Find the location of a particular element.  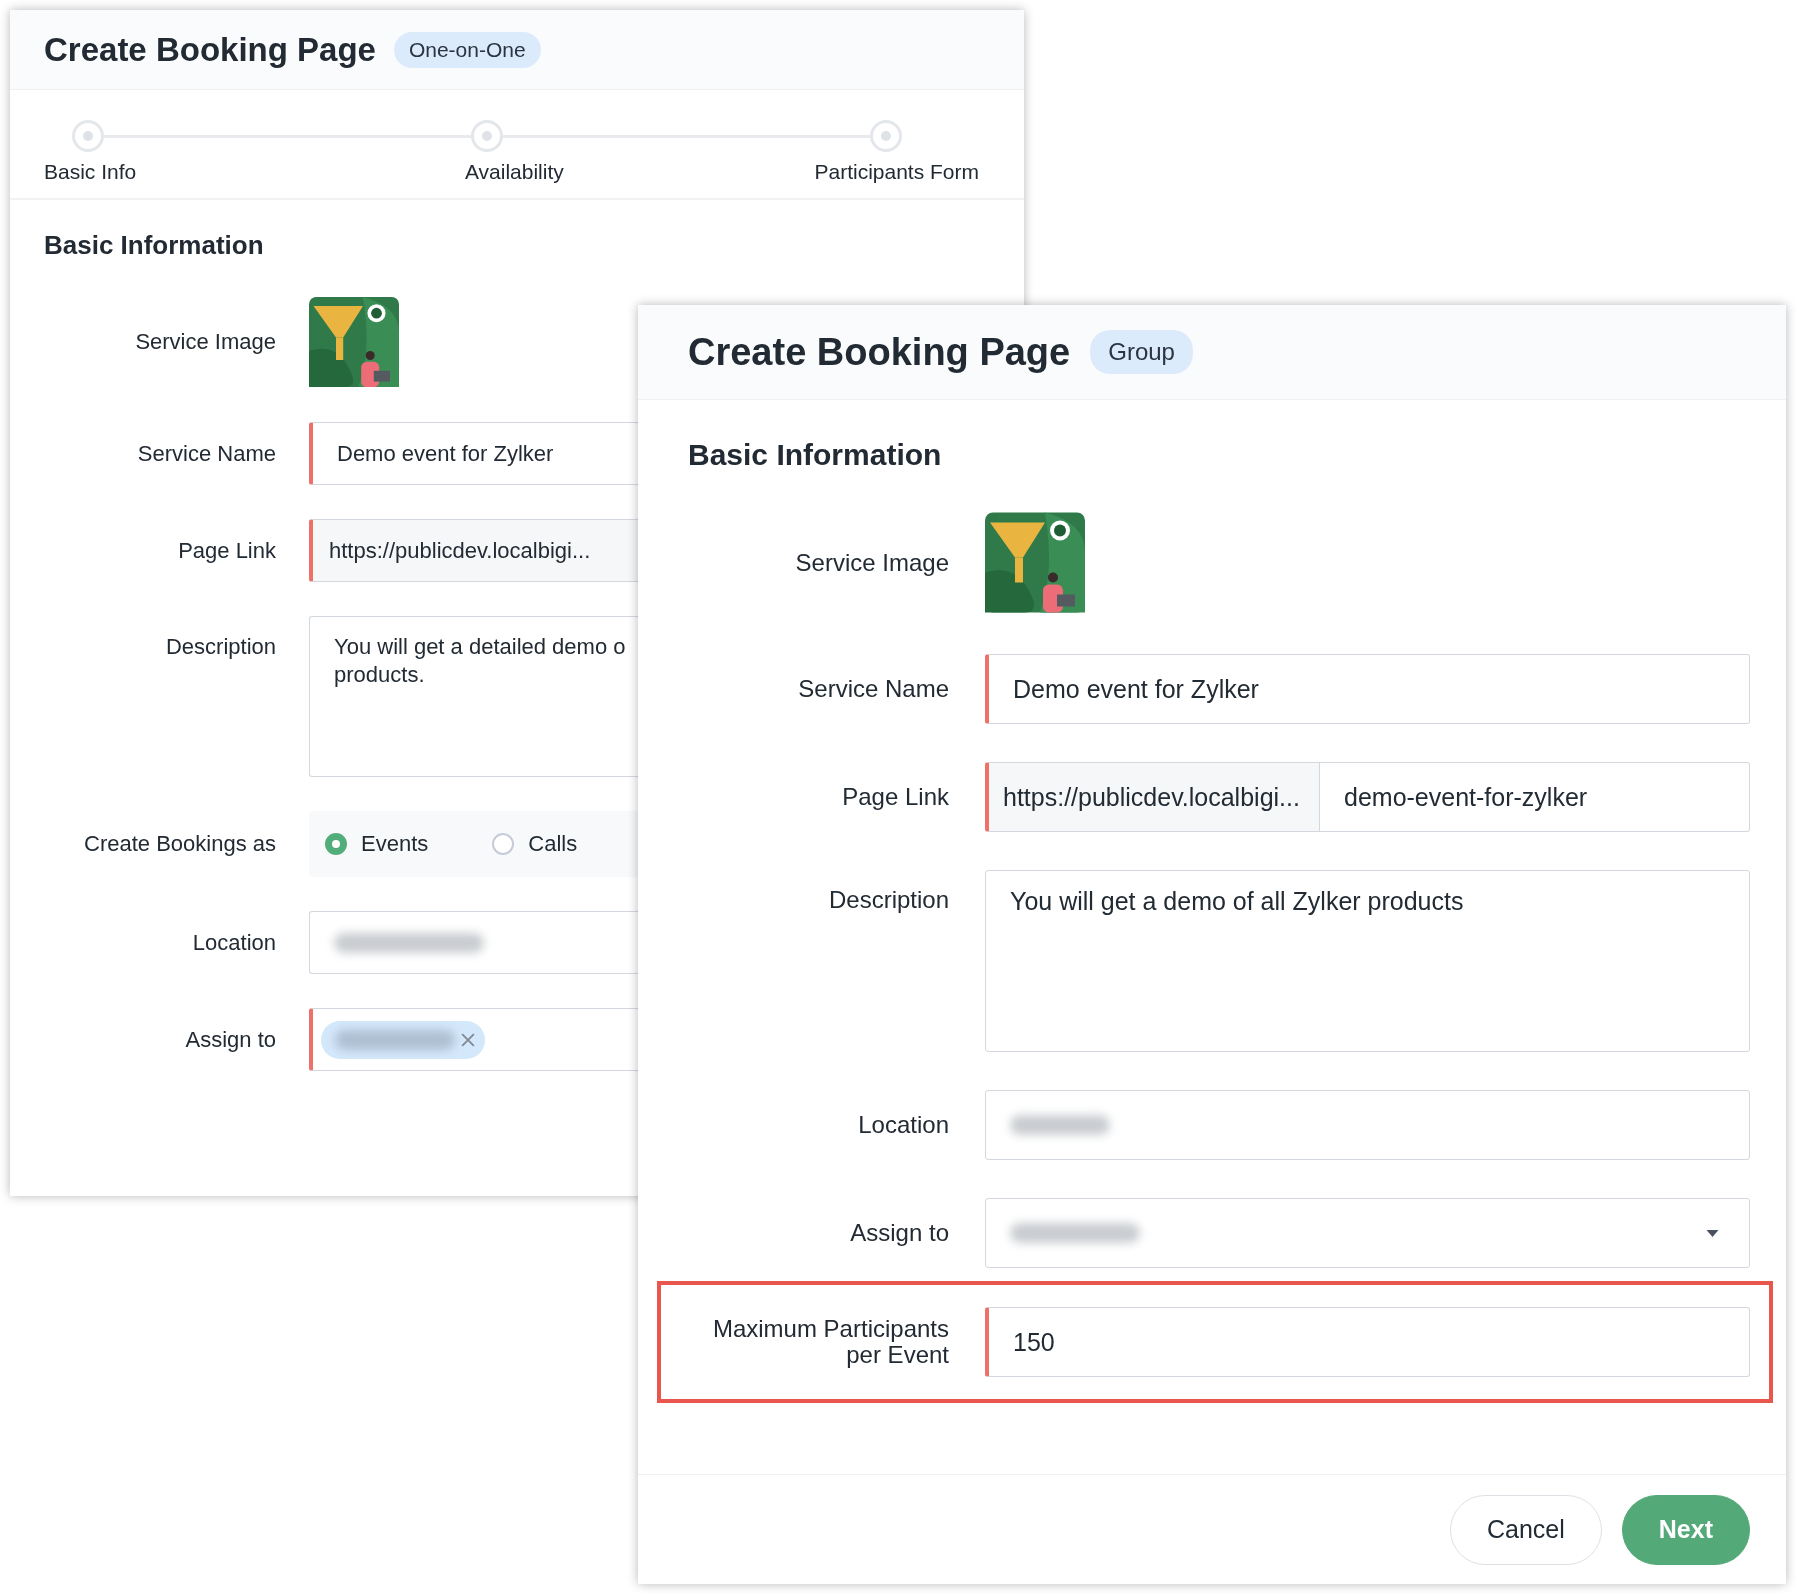

assignee-dropdown is located at coordinates (1367, 1233).